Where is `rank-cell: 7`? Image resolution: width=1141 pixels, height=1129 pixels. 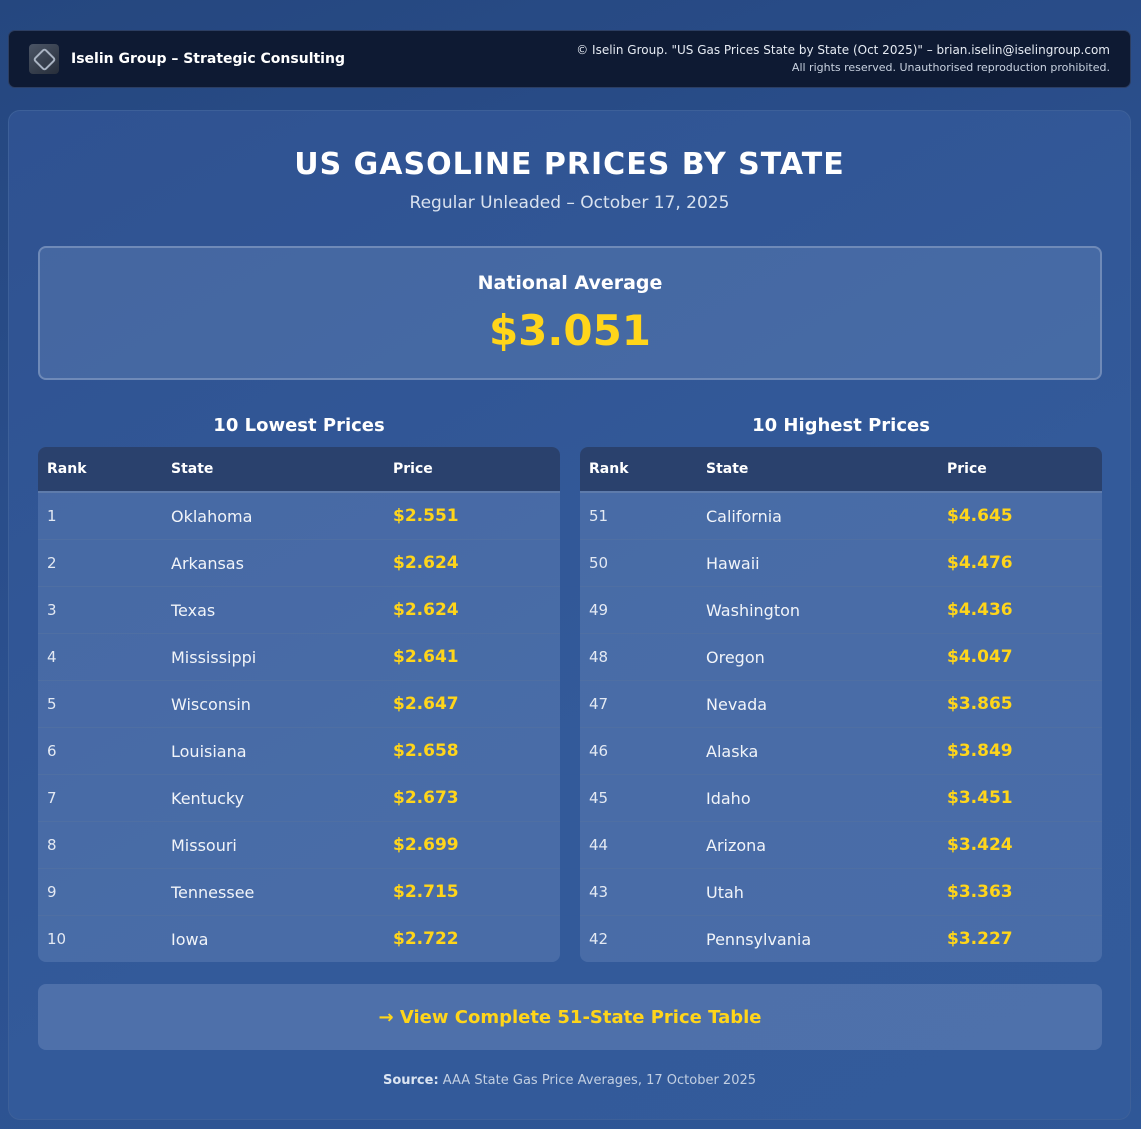 rank-cell: 7 is located at coordinates (52, 798).